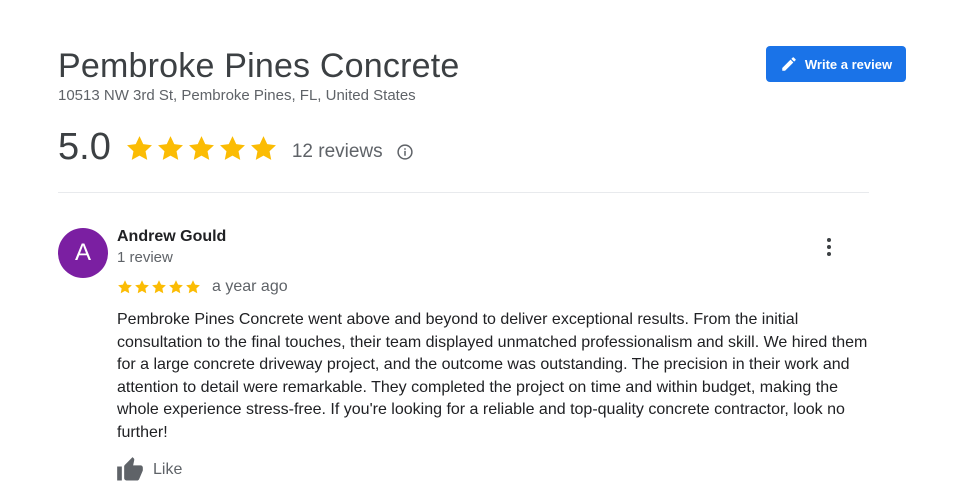 The width and height of the screenshot is (961, 498). Describe the element at coordinates (130, 470) in the screenshot. I see `thumbs-up-icon` at that location.